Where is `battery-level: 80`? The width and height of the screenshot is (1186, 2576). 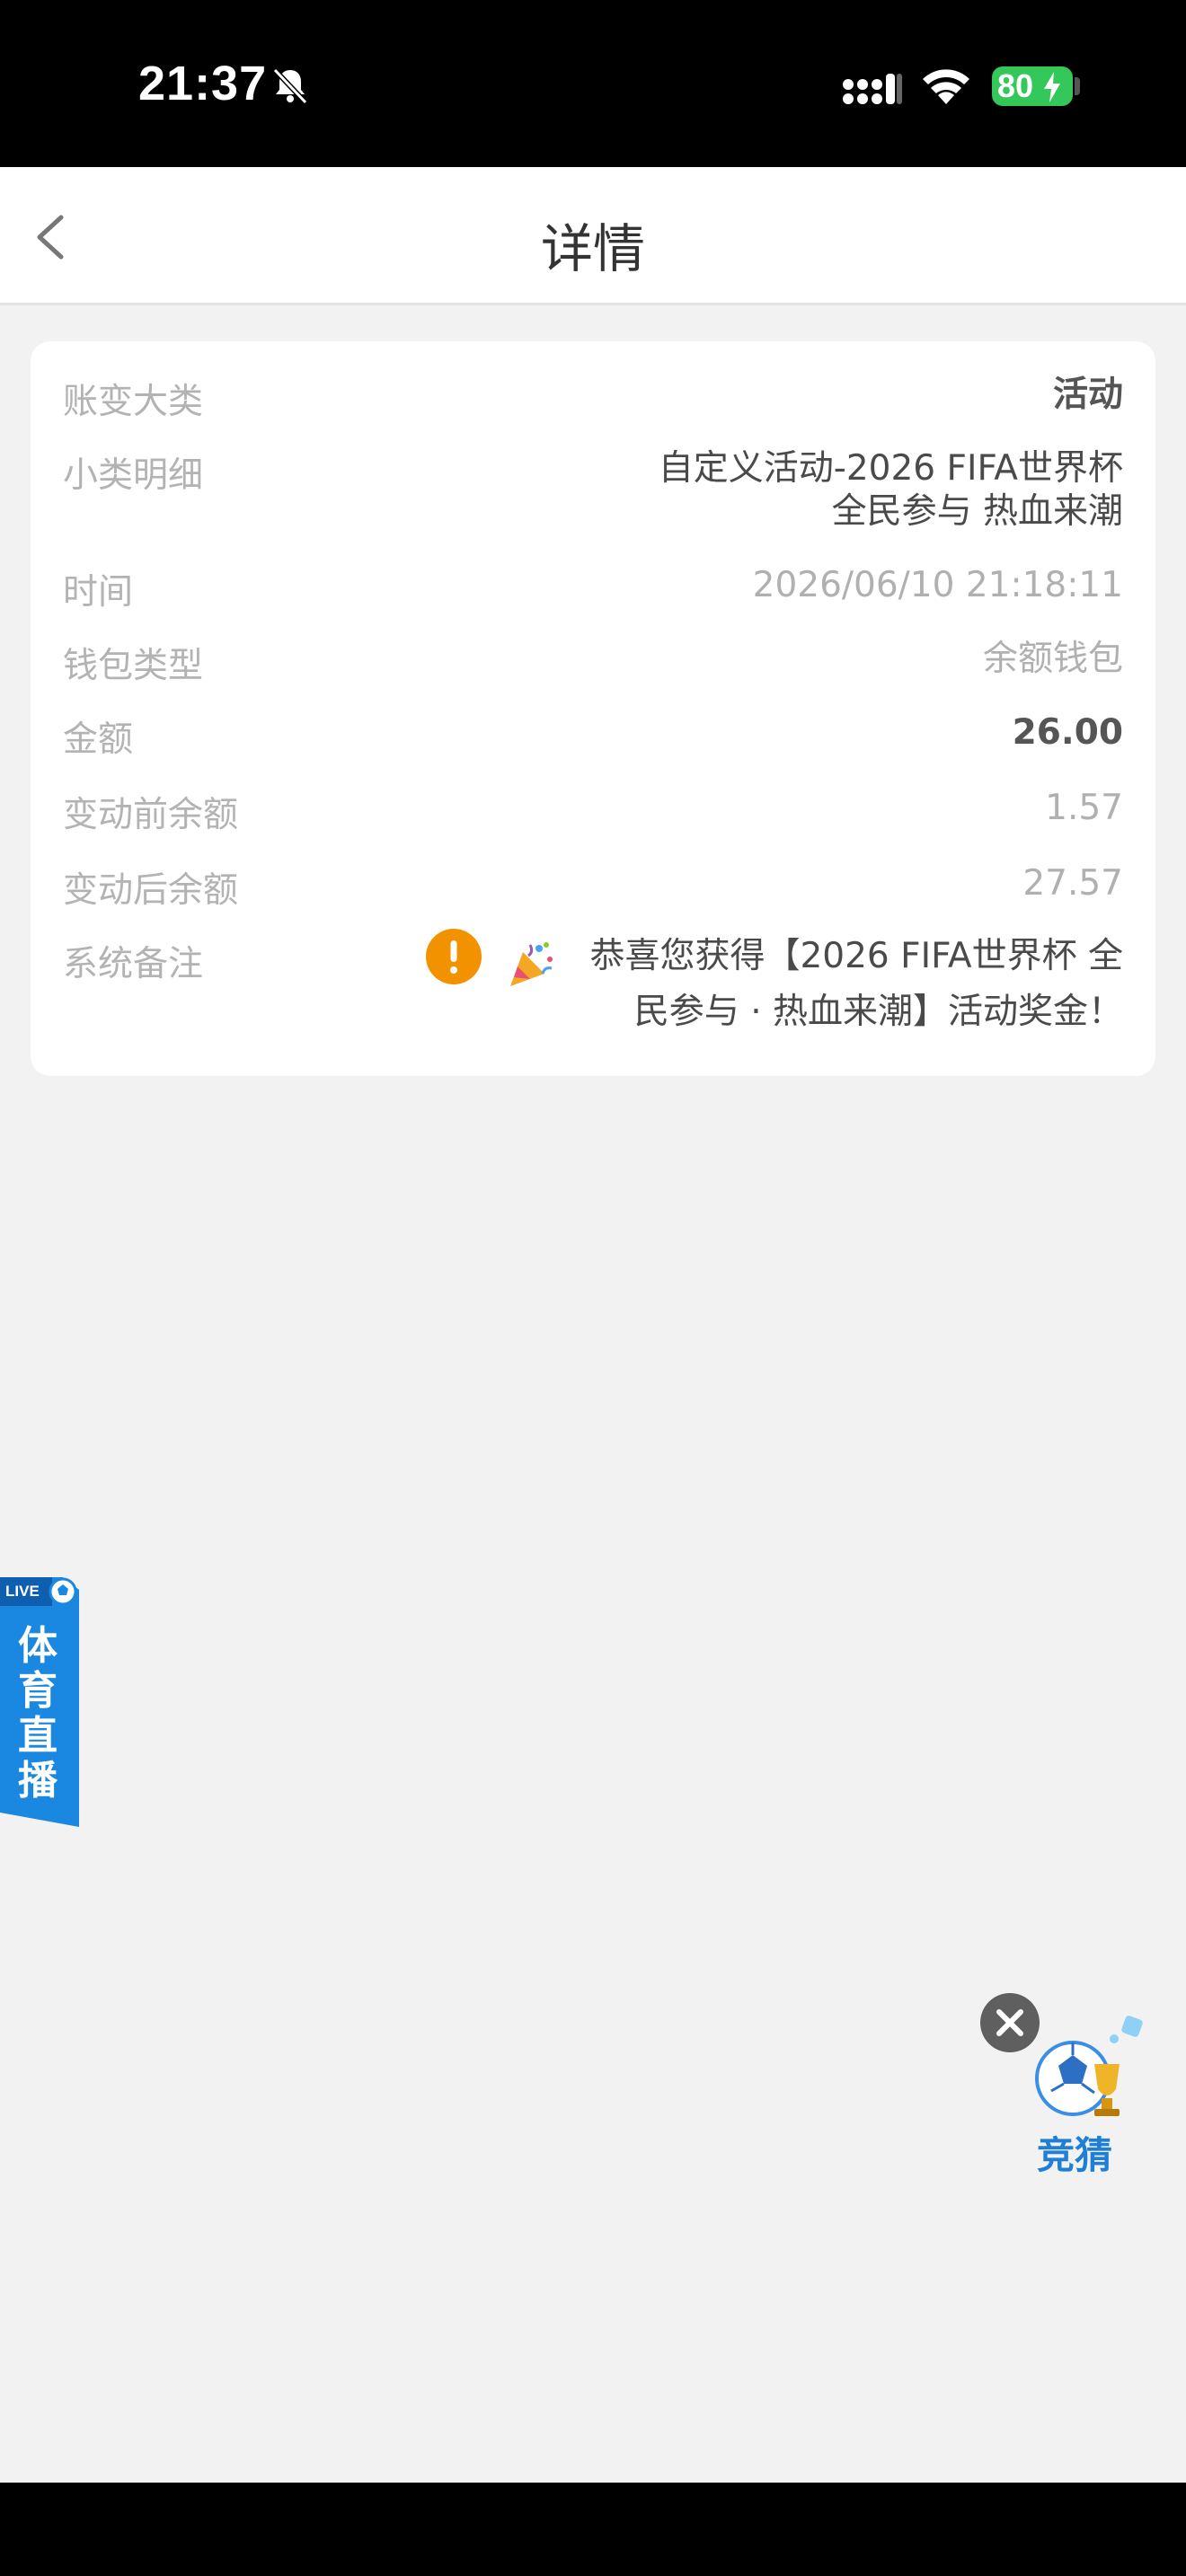 battery-level: 80 is located at coordinates (1015, 85).